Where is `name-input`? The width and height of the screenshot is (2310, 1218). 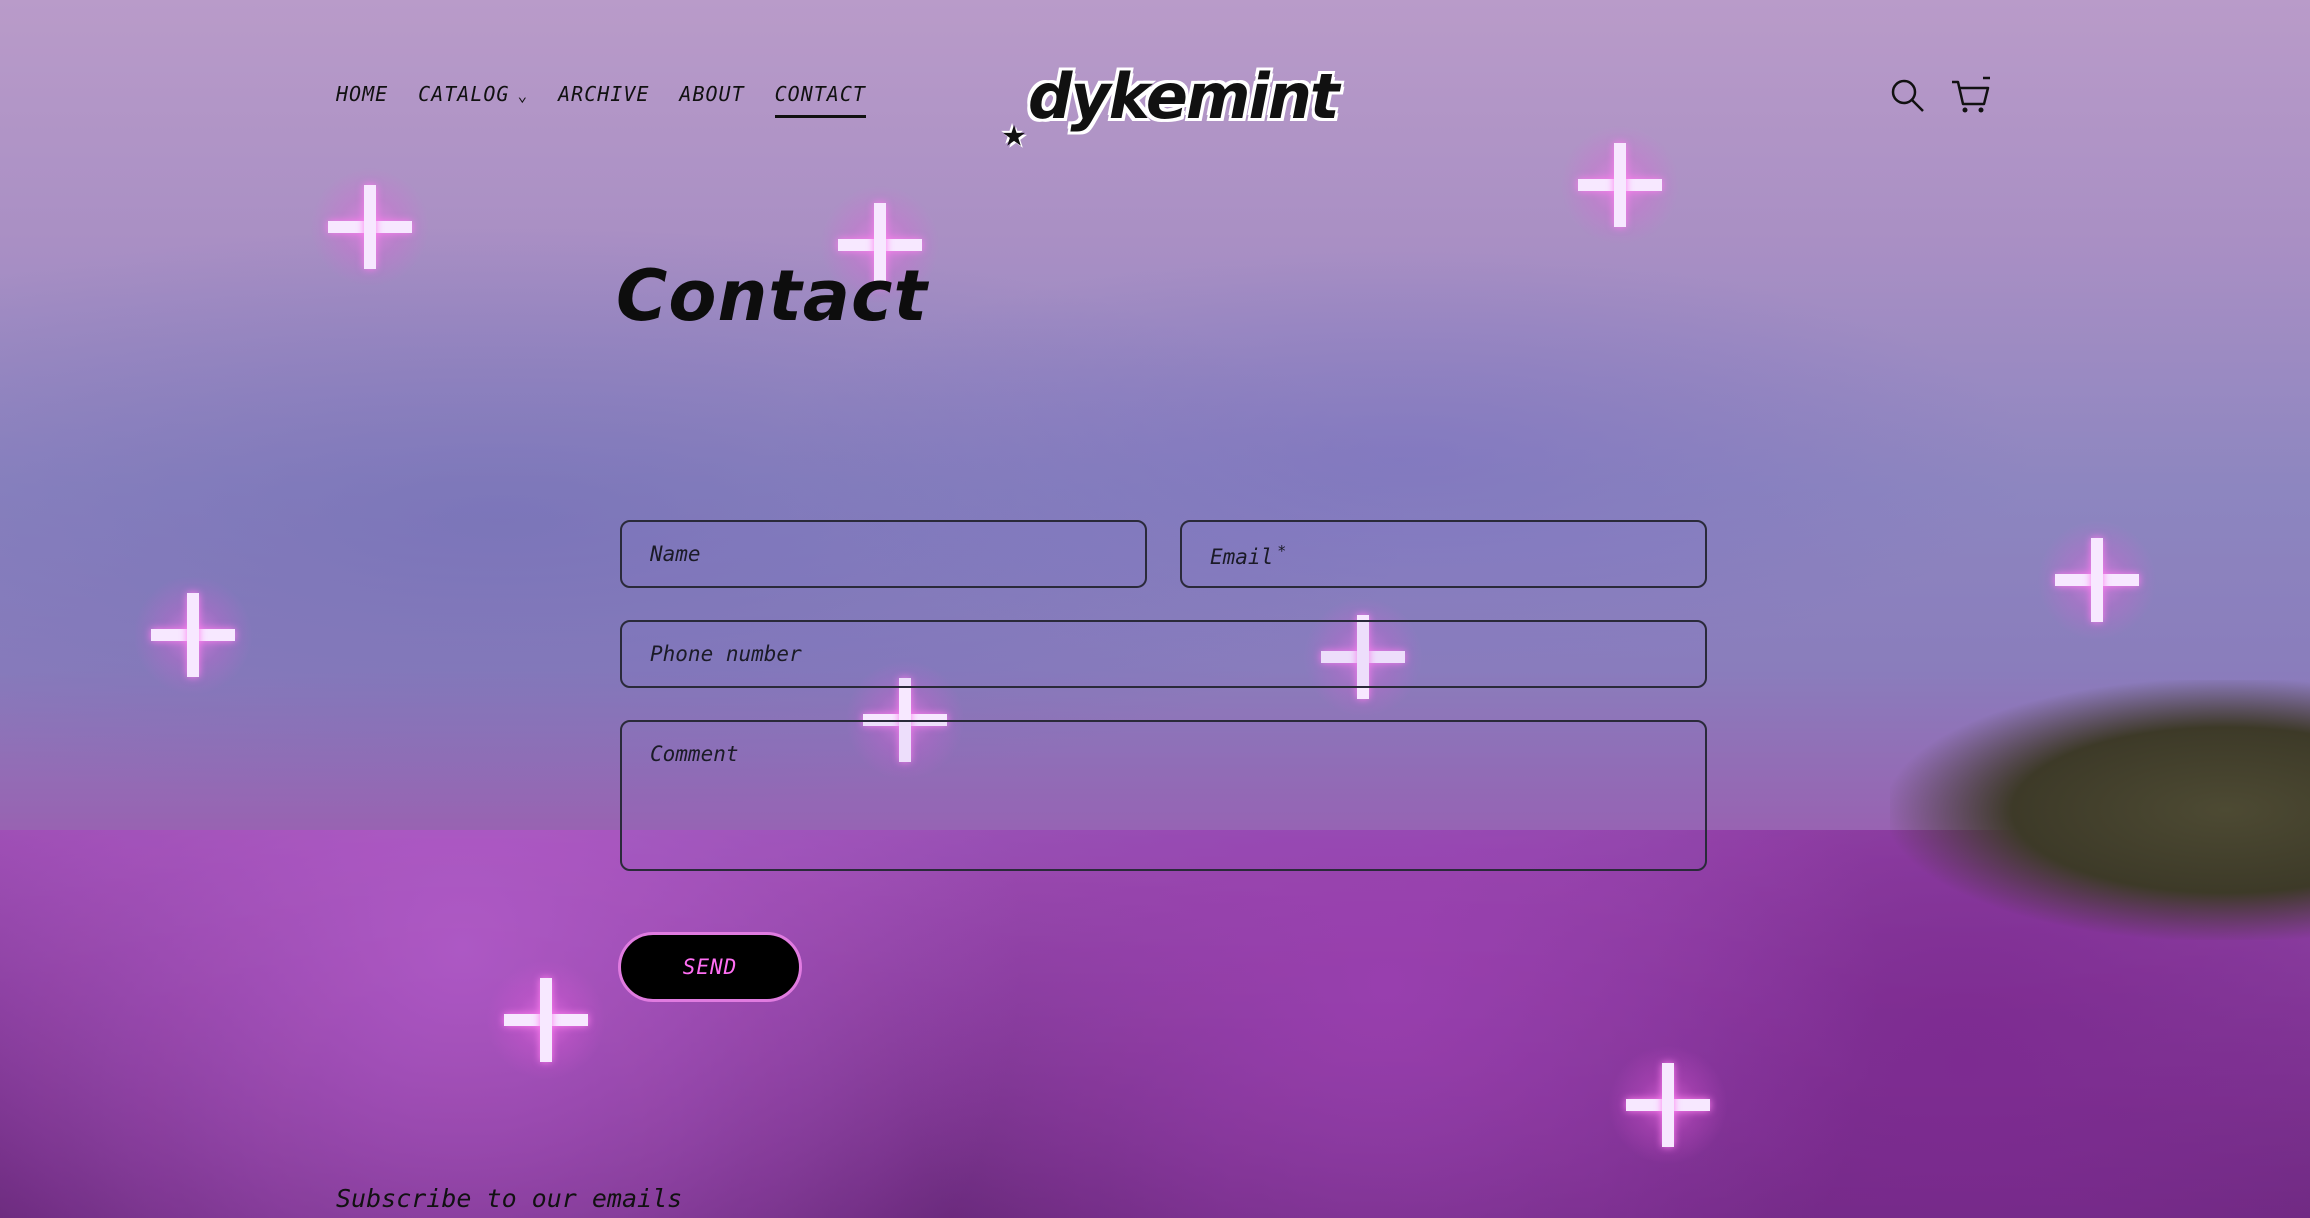
name-input is located at coordinates (883, 554).